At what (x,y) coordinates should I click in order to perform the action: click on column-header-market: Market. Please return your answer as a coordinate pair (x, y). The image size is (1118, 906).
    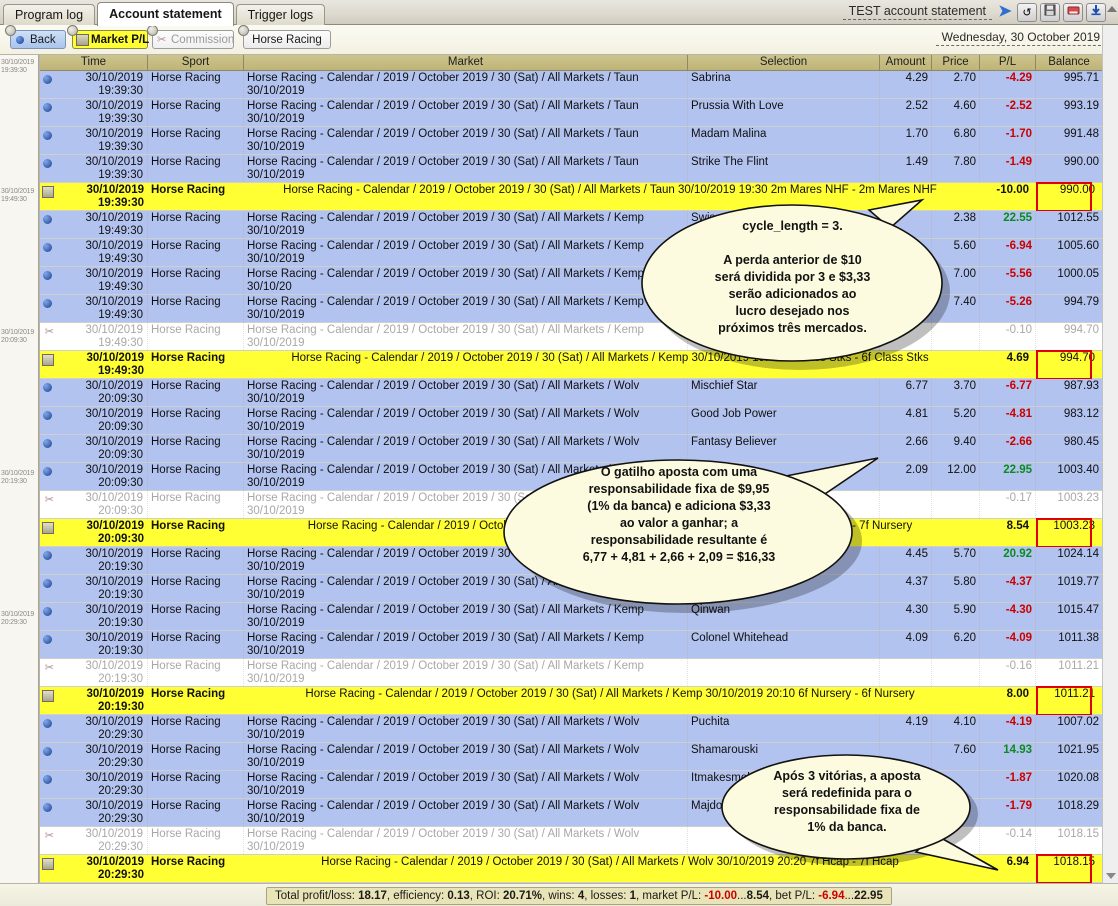
    Looking at the image, I should click on (466, 62).